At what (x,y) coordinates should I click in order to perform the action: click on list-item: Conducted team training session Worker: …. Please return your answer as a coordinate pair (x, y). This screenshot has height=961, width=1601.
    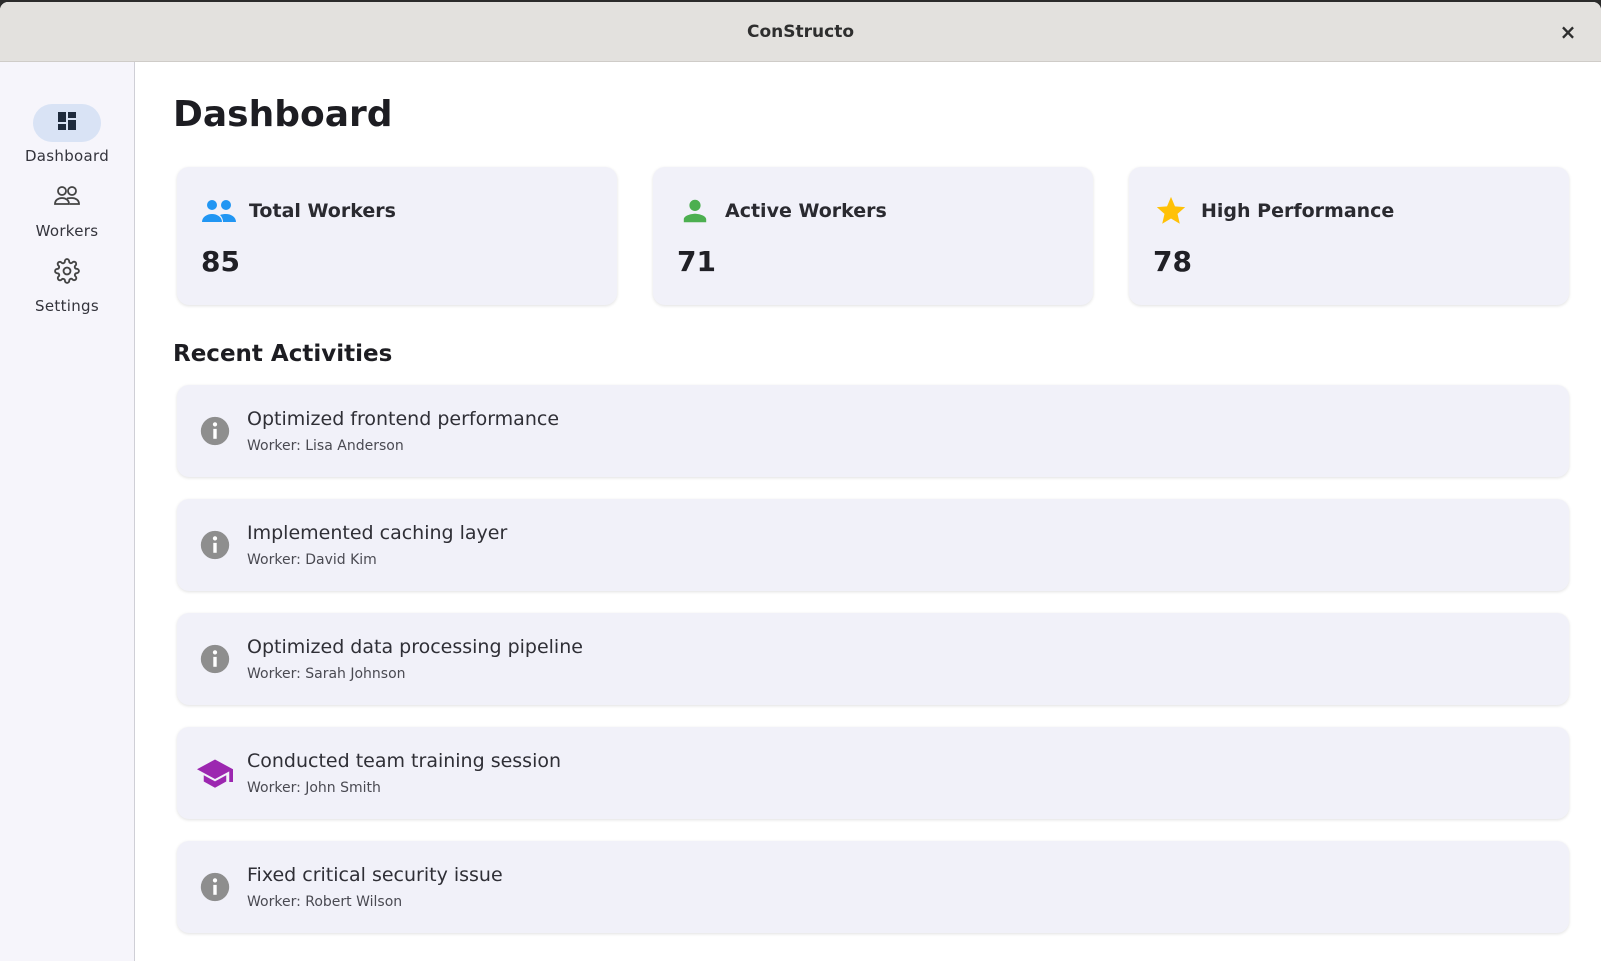
    Looking at the image, I should click on (873, 773).